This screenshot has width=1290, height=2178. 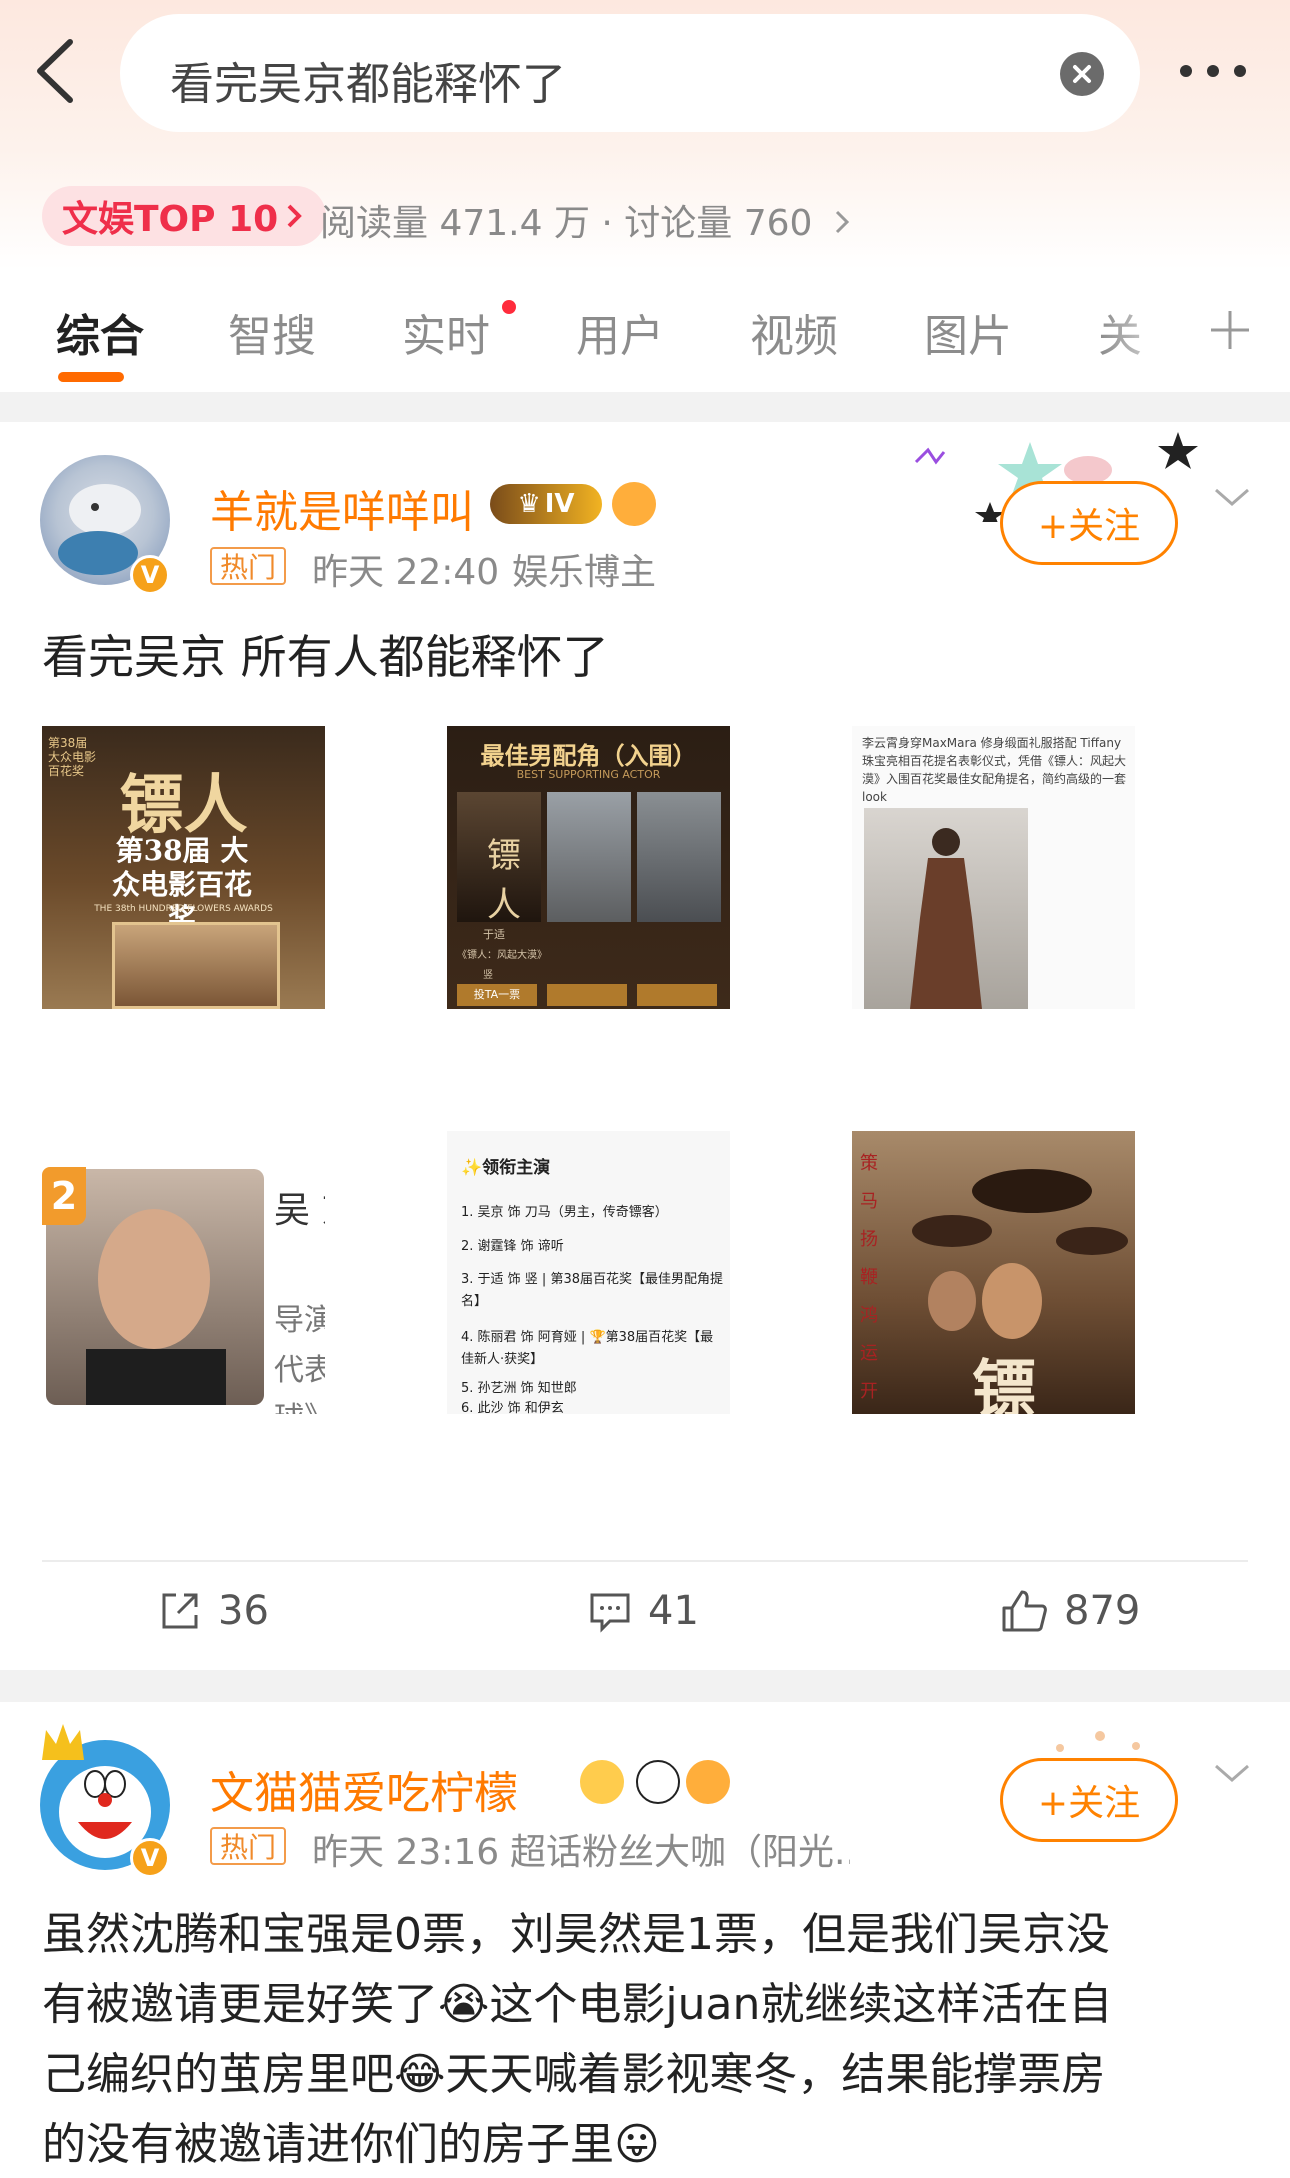 What do you see at coordinates (272, 332) in the screenshot?
I see `tab-smart-search: 智搜` at bounding box center [272, 332].